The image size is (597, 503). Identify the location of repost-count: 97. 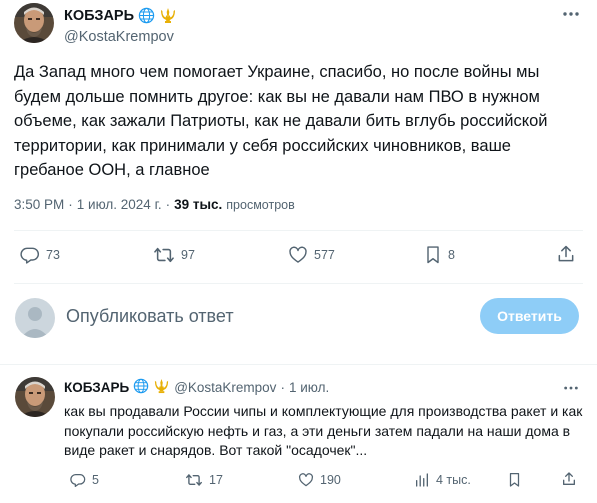
(188, 255).